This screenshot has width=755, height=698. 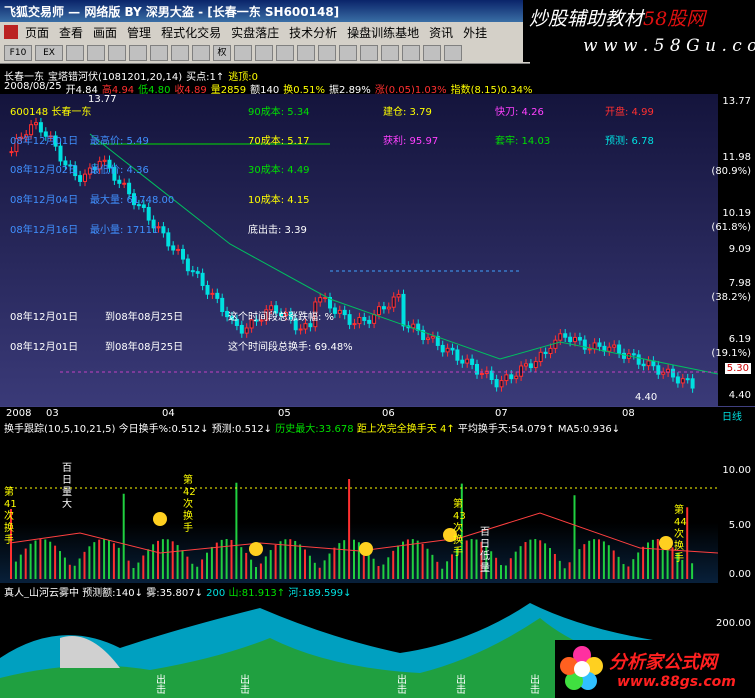 What do you see at coordinates (366, 549) in the screenshot?
I see `smiley-icon` at bounding box center [366, 549].